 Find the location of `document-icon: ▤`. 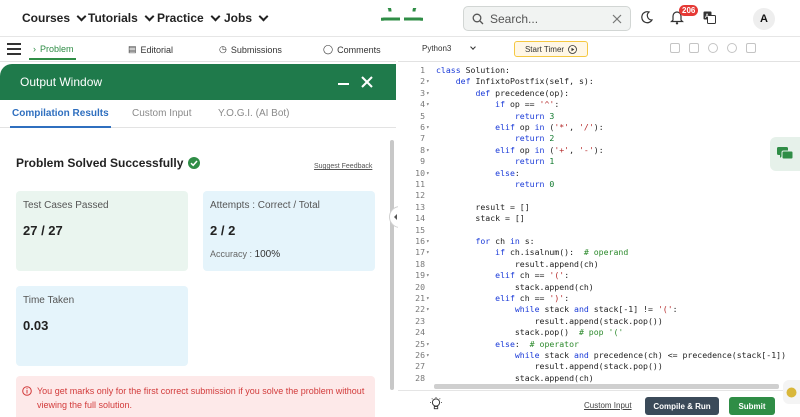

document-icon: ▤ is located at coordinates (132, 49).